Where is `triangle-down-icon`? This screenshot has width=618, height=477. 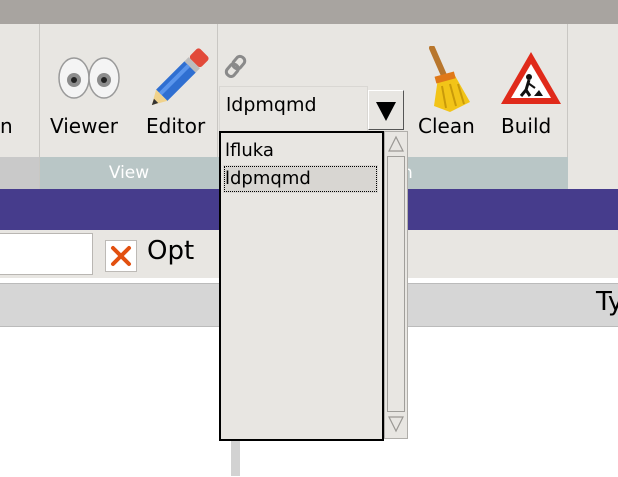 triangle-down-icon is located at coordinates (386, 111).